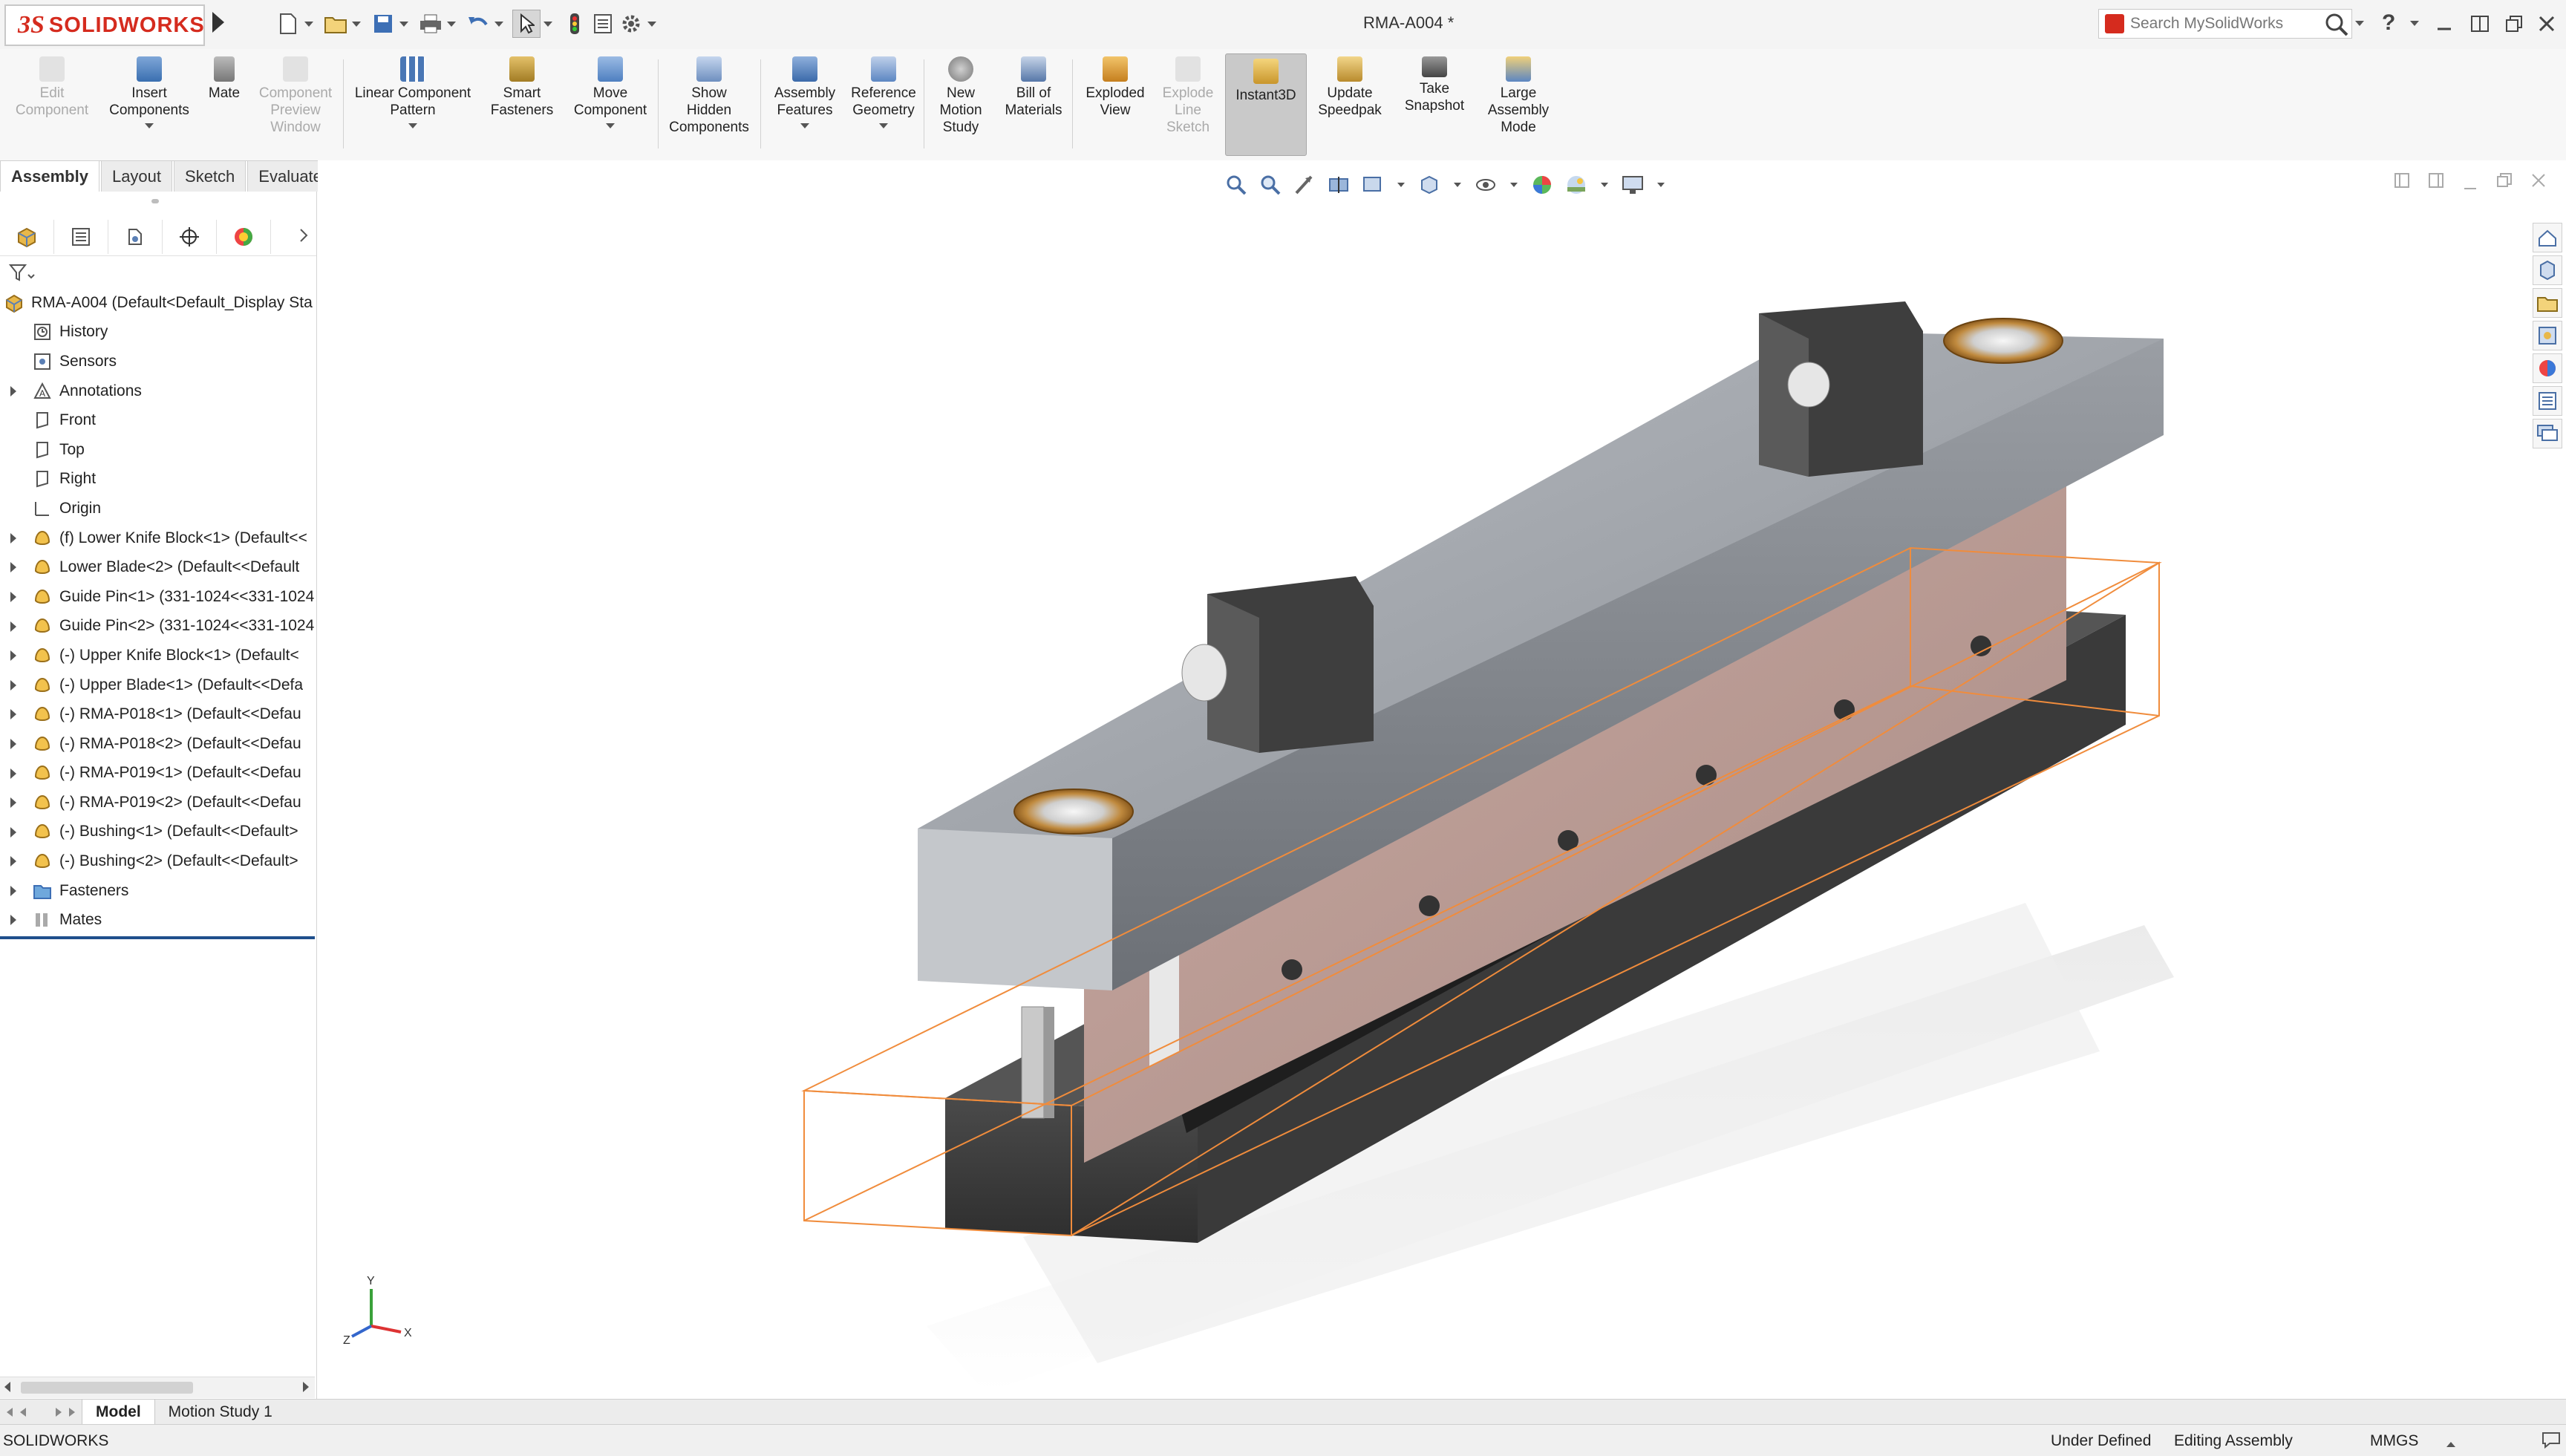 Image resolution: width=2566 pixels, height=1456 pixels. I want to click on units-menu-arrow-icon, so click(2451, 1444).